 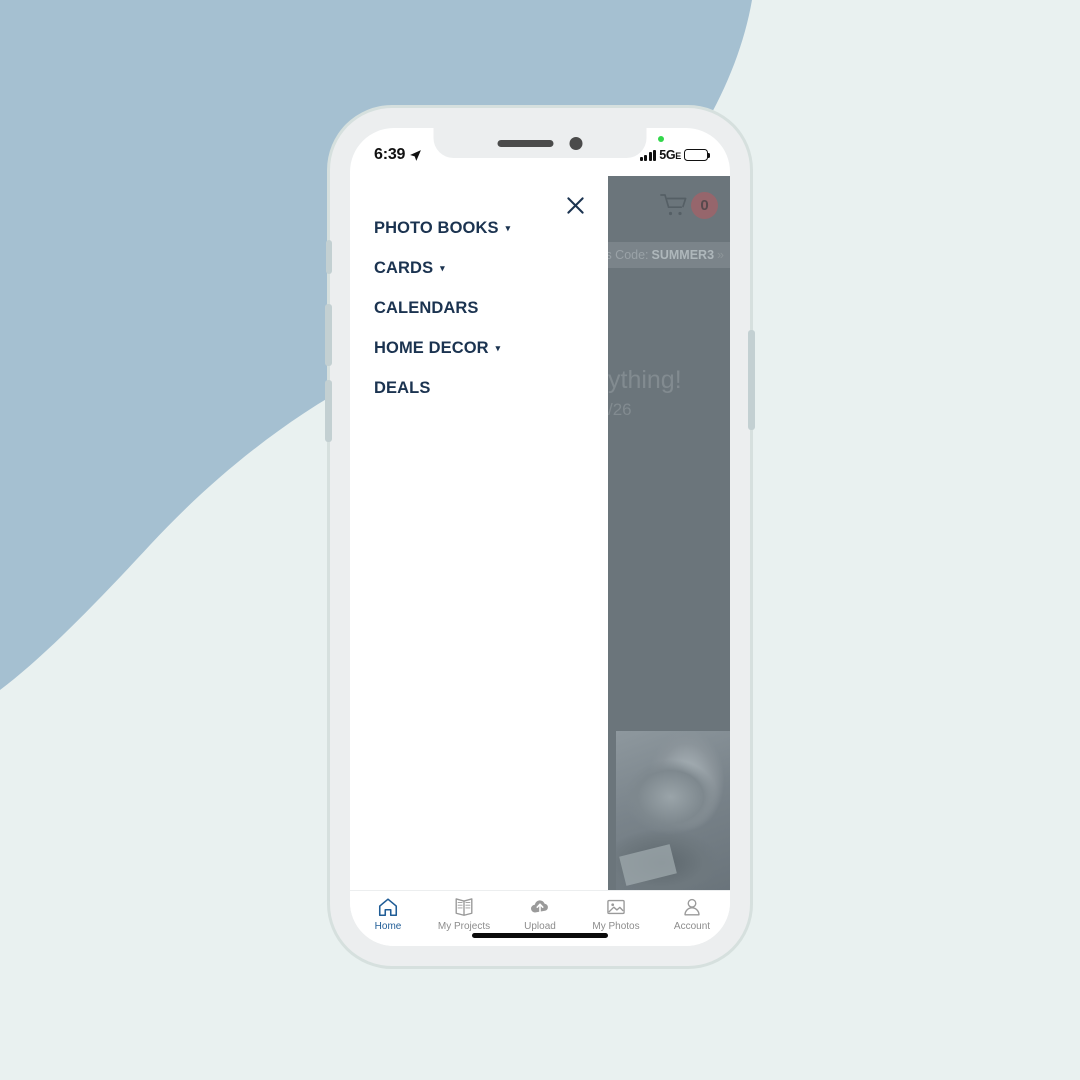 What do you see at coordinates (645, 380) in the screenshot?
I see `hero-headline: ything!` at bounding box center [645, 380].